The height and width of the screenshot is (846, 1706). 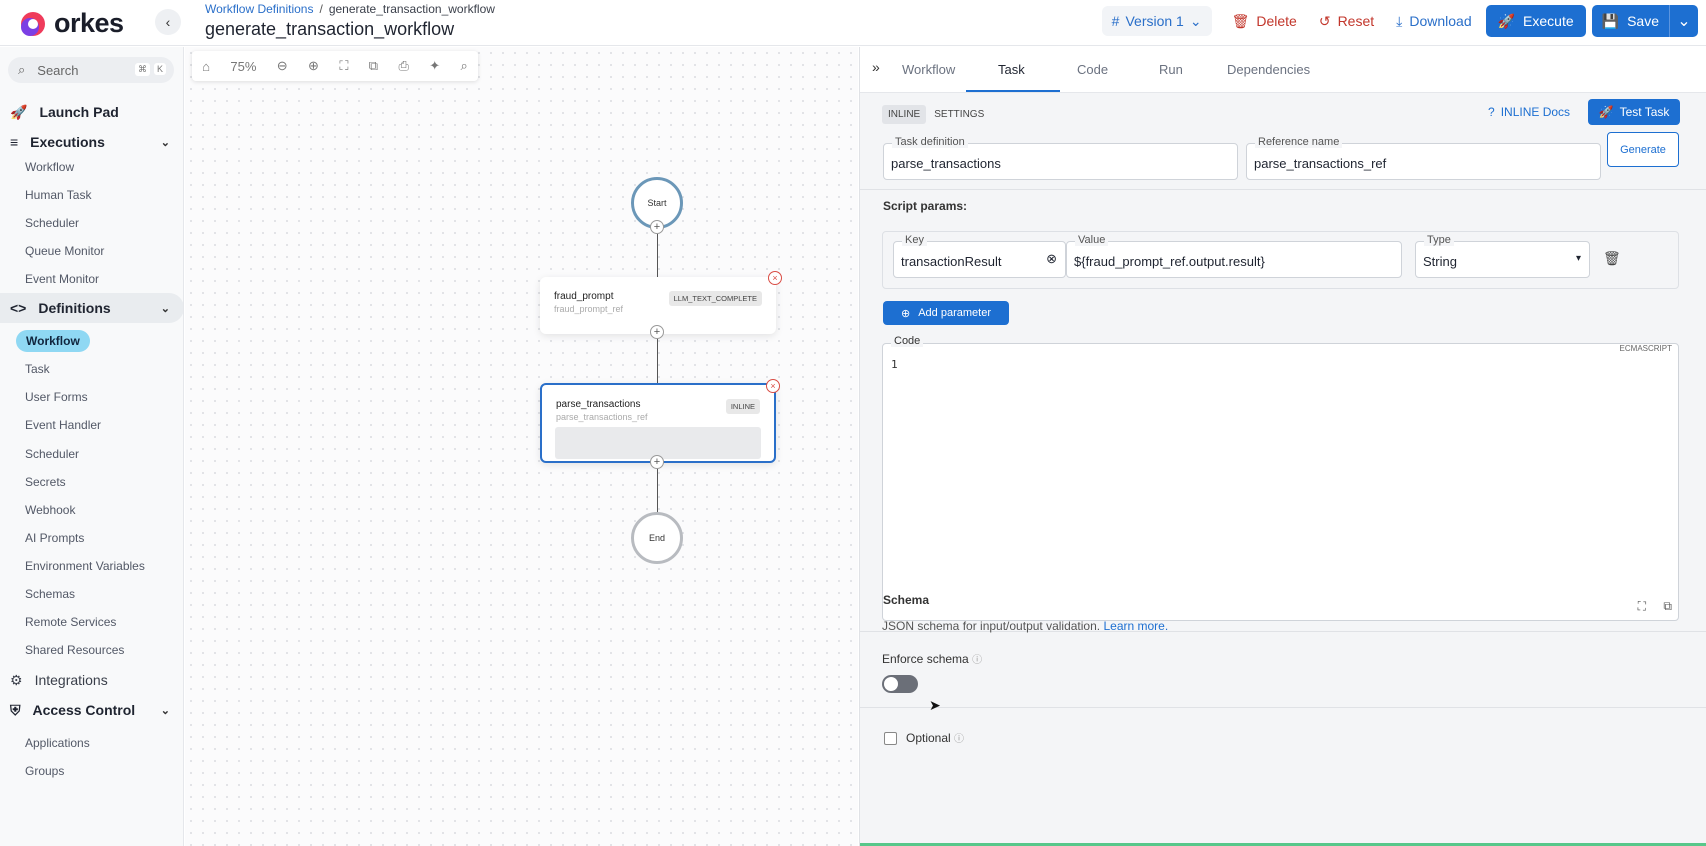 I want to click on param-value-field: Value ${fraud_prompt_ref.output.result}, so click(x=1234, y=256).